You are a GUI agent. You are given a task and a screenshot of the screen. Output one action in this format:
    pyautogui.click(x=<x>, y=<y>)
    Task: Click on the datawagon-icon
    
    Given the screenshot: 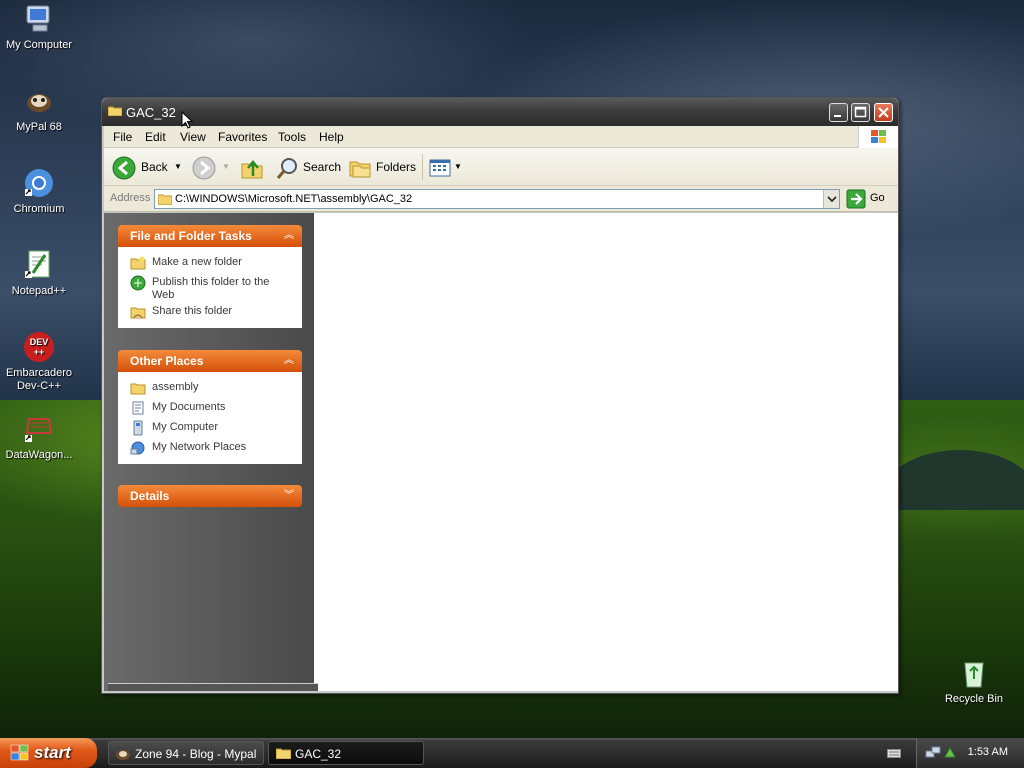 What is the action you would take?
    pyautogui.click(x=39, y=429)
    